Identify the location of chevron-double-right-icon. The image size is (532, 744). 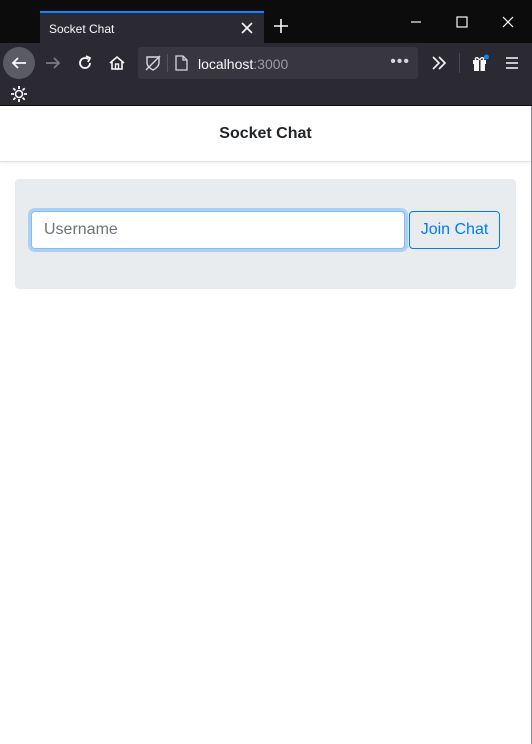
(439, 63).